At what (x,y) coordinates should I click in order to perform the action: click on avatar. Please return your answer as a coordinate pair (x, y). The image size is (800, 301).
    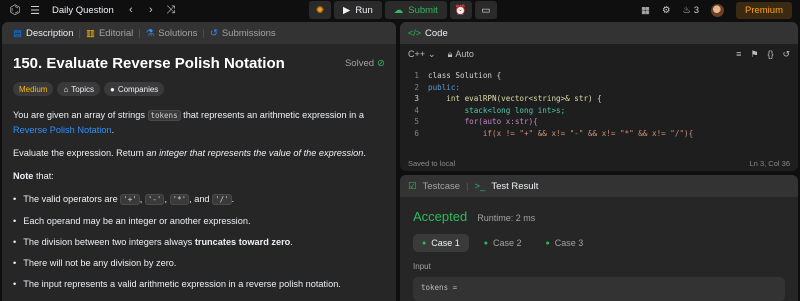
    Looking at the image, I should click on (717, 10).